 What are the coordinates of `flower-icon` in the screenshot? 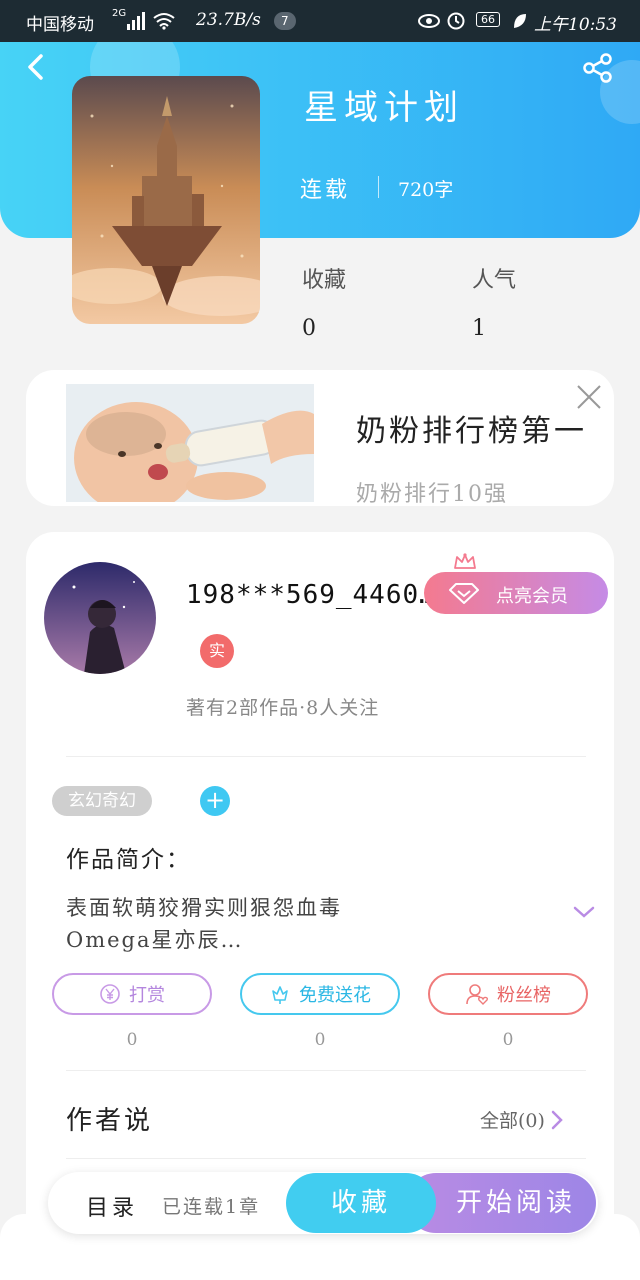 It's located at (280, 995).